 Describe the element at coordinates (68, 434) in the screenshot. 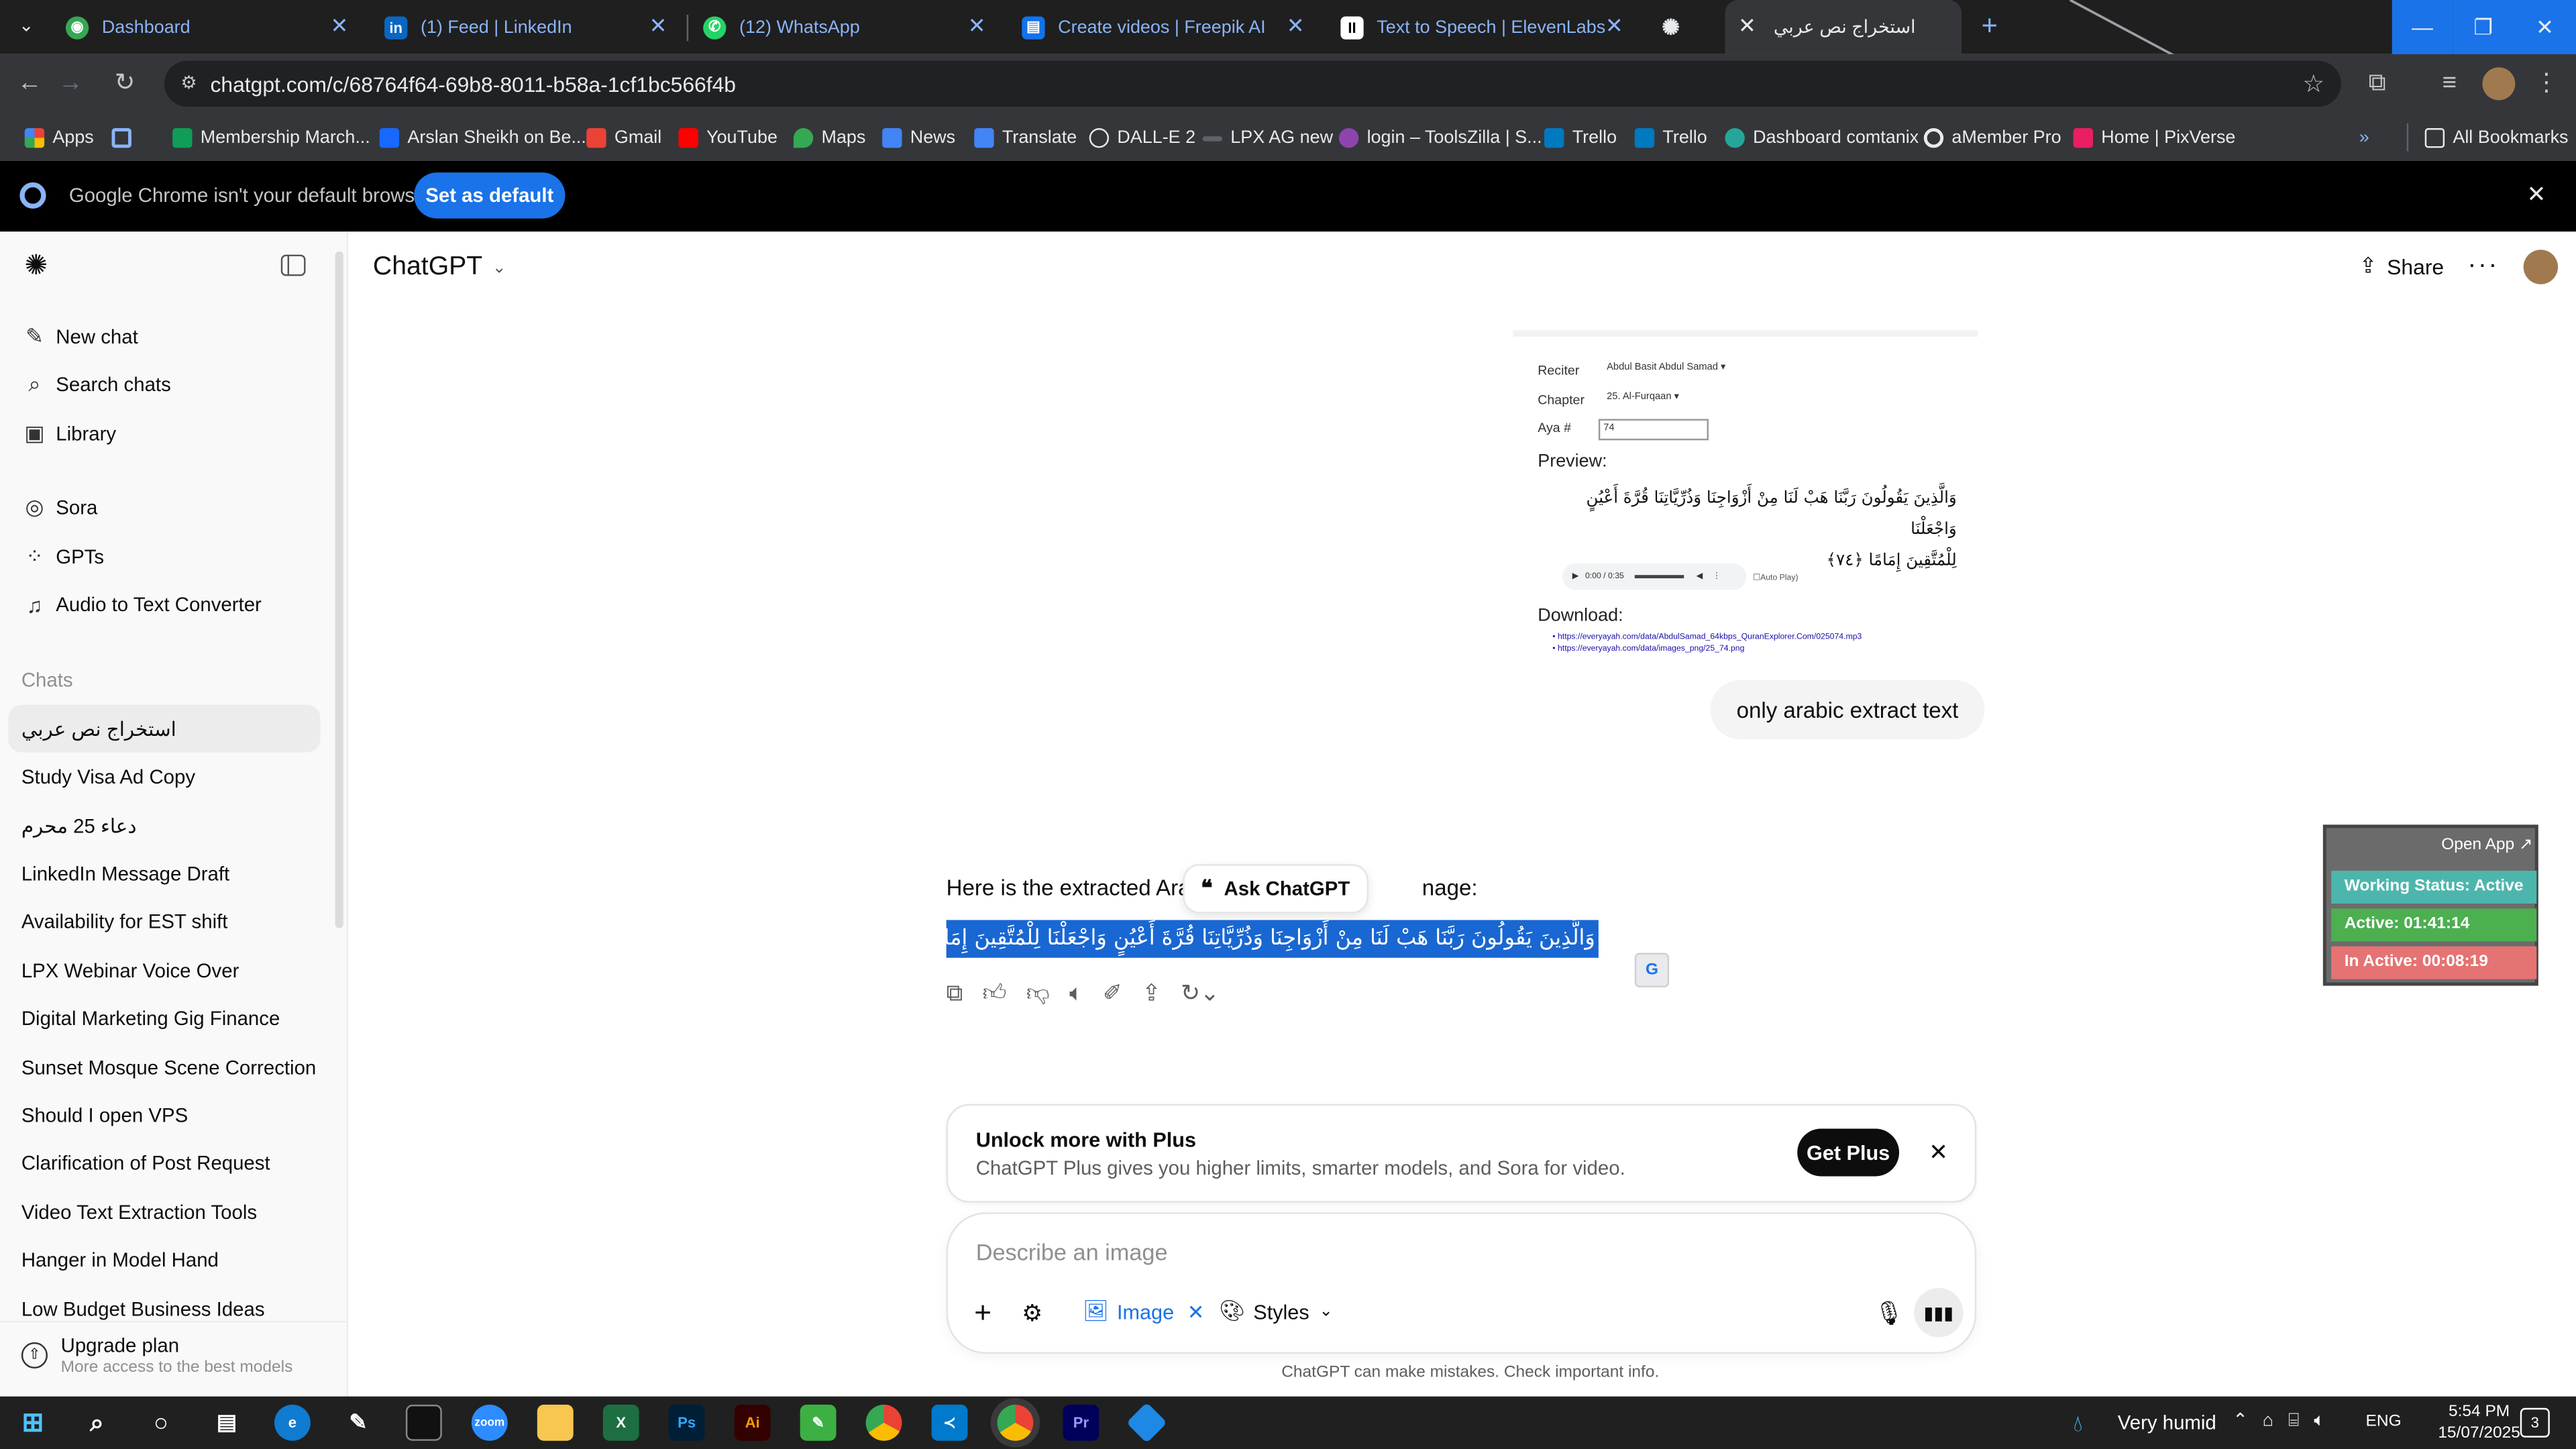

I see `library-button: ▣ Library` at that location.